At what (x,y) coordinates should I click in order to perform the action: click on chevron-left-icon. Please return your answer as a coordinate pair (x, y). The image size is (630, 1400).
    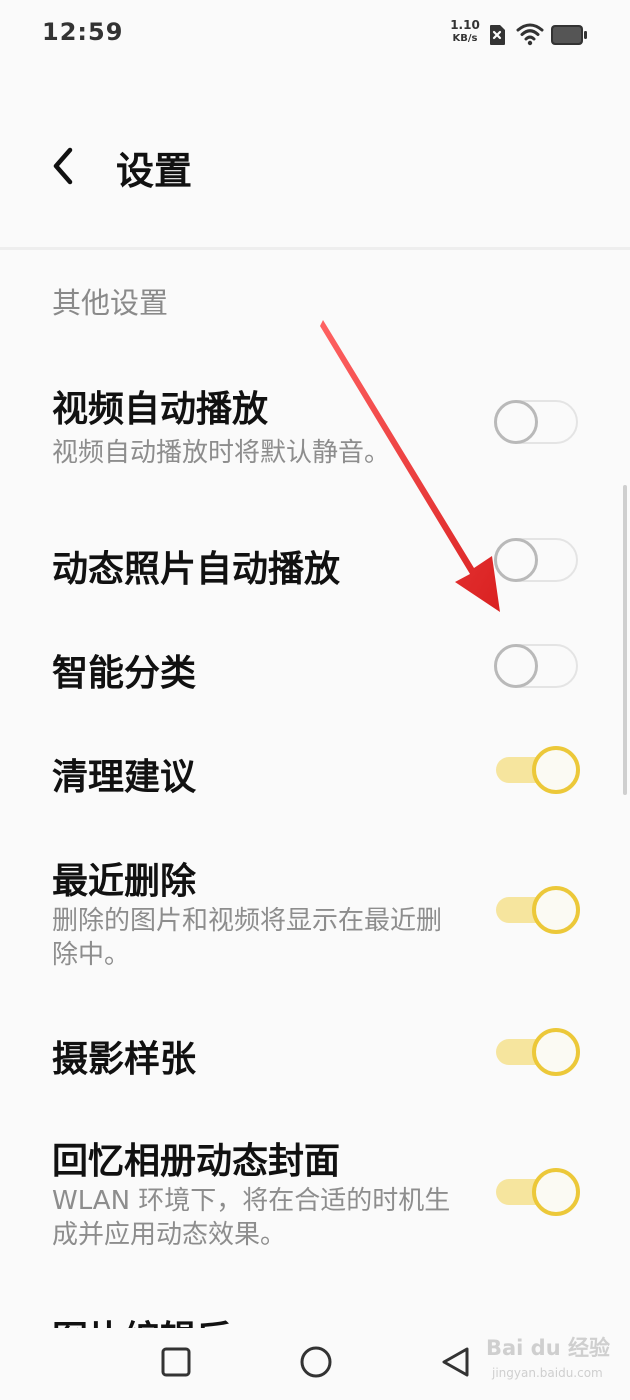
    Looking at the image, I should click on (63, 166).